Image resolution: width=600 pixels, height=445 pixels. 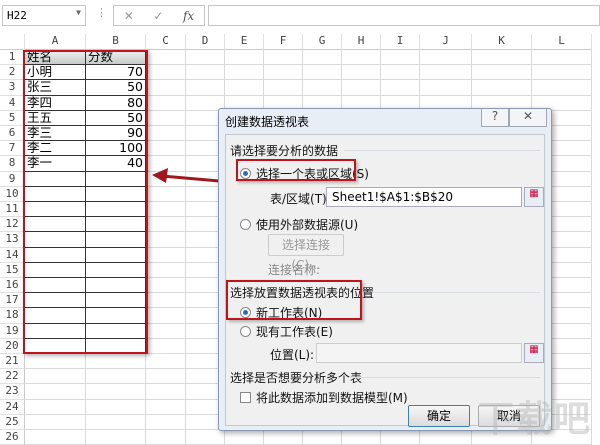 I want to click on row-header: 2, so click(x=12, y=73).